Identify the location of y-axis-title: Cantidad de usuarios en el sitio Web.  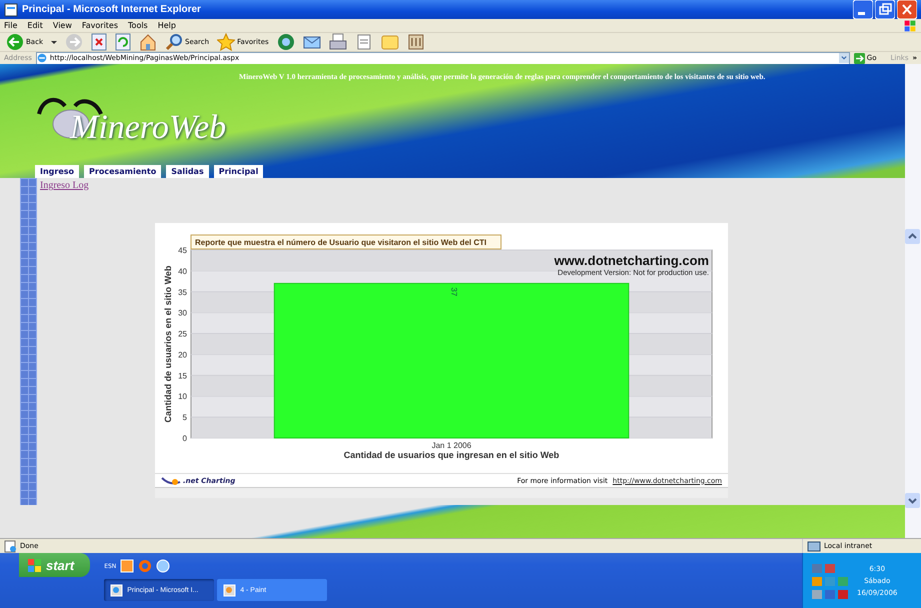
(168, 344).